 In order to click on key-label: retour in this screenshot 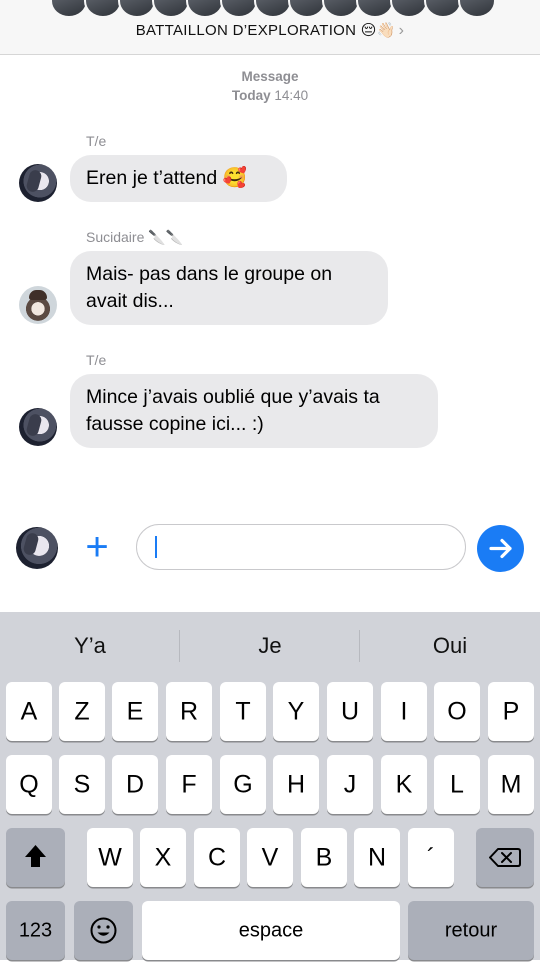, I will do `click(471, 930)`.